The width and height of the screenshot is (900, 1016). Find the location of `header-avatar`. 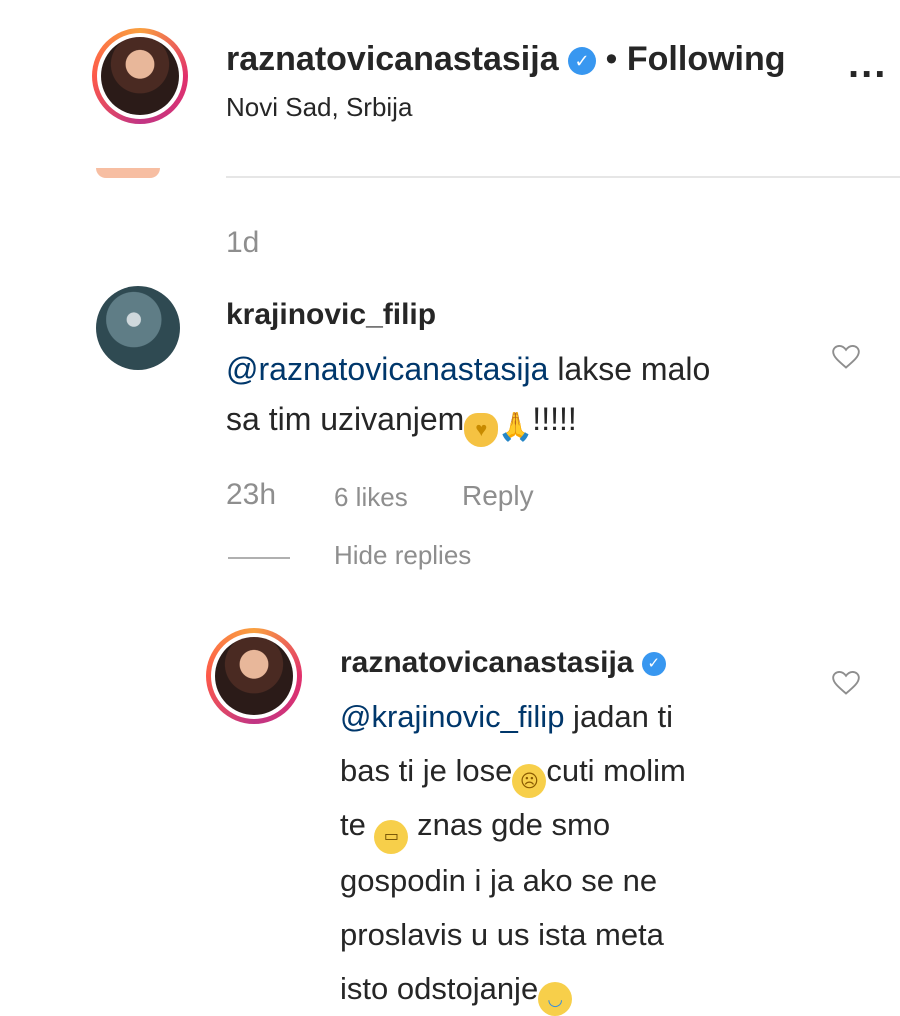

header-avatar is located at coordinates (140, 76).